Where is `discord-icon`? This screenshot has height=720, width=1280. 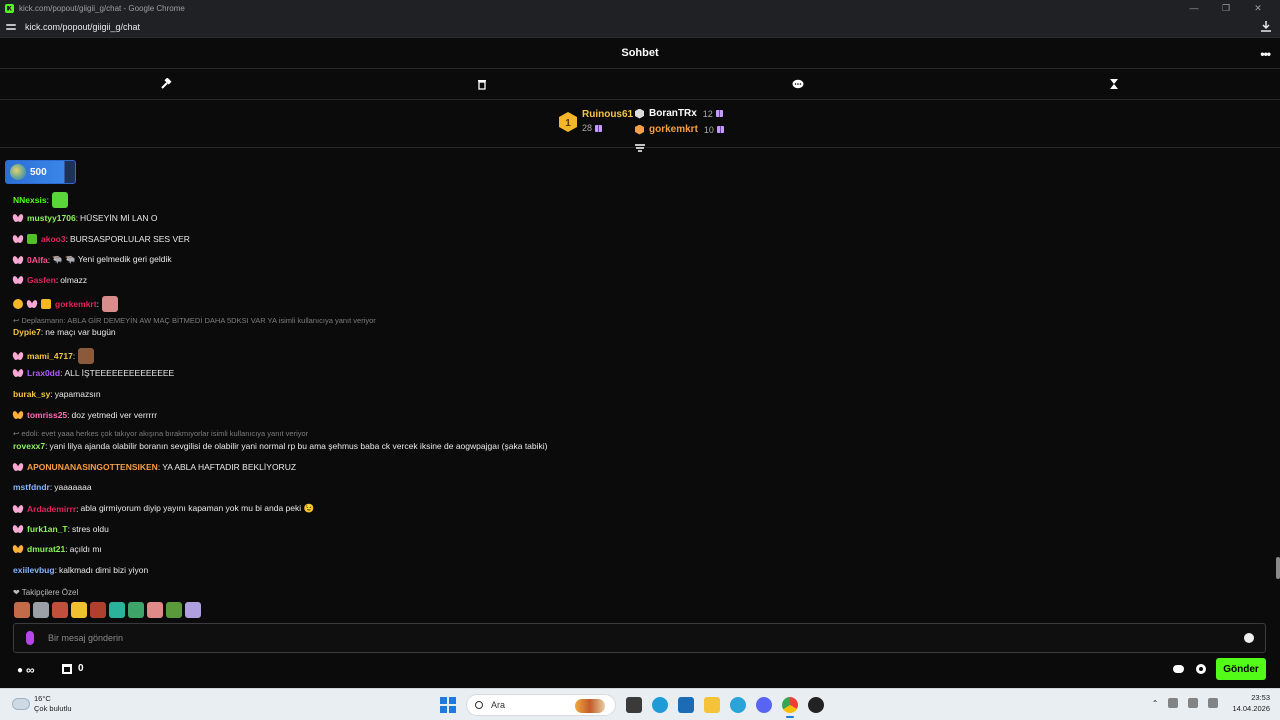
discord-icon is located at coordinates (764, 705).